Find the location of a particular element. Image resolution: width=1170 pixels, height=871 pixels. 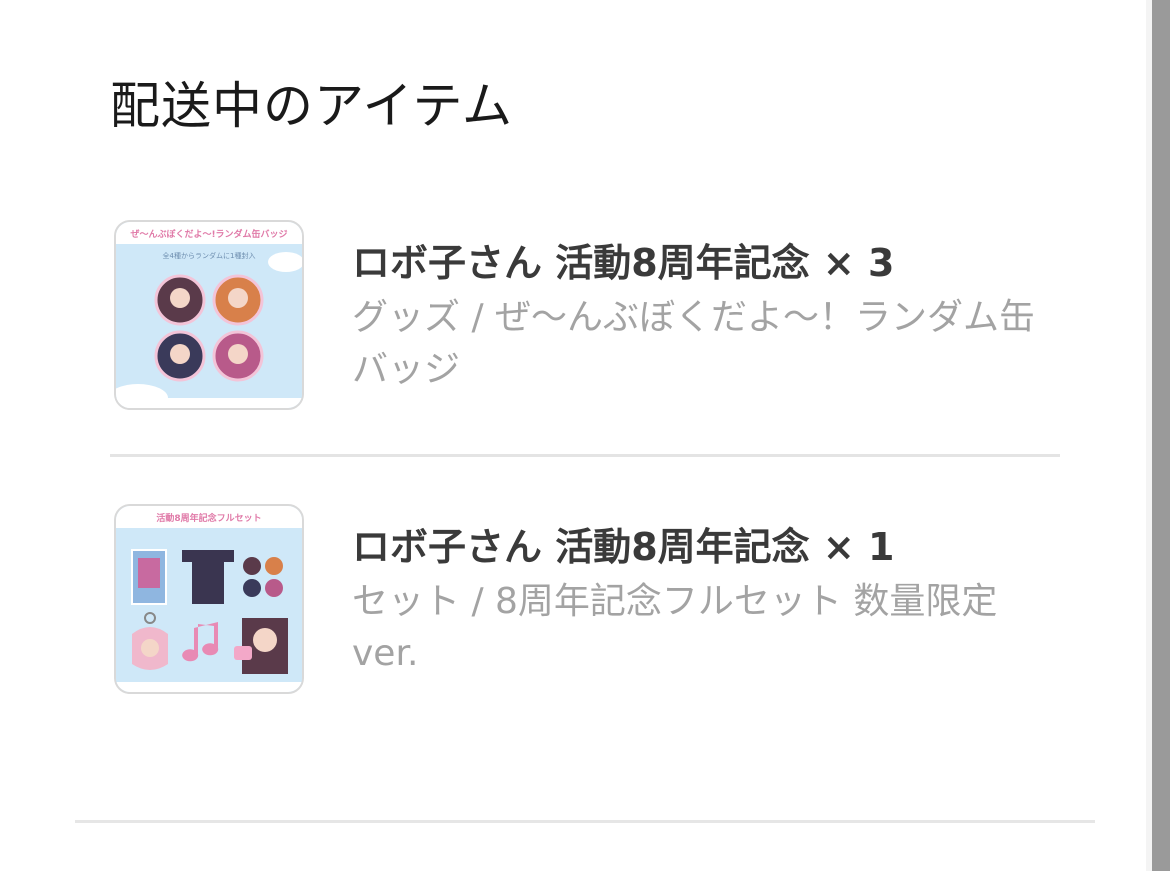

item-thumbnail: ぜ〜んぶぼくだよ〜!ランダム缶バッジ 全4種からランダムに1種封入 is located at coordinates (209, 315).